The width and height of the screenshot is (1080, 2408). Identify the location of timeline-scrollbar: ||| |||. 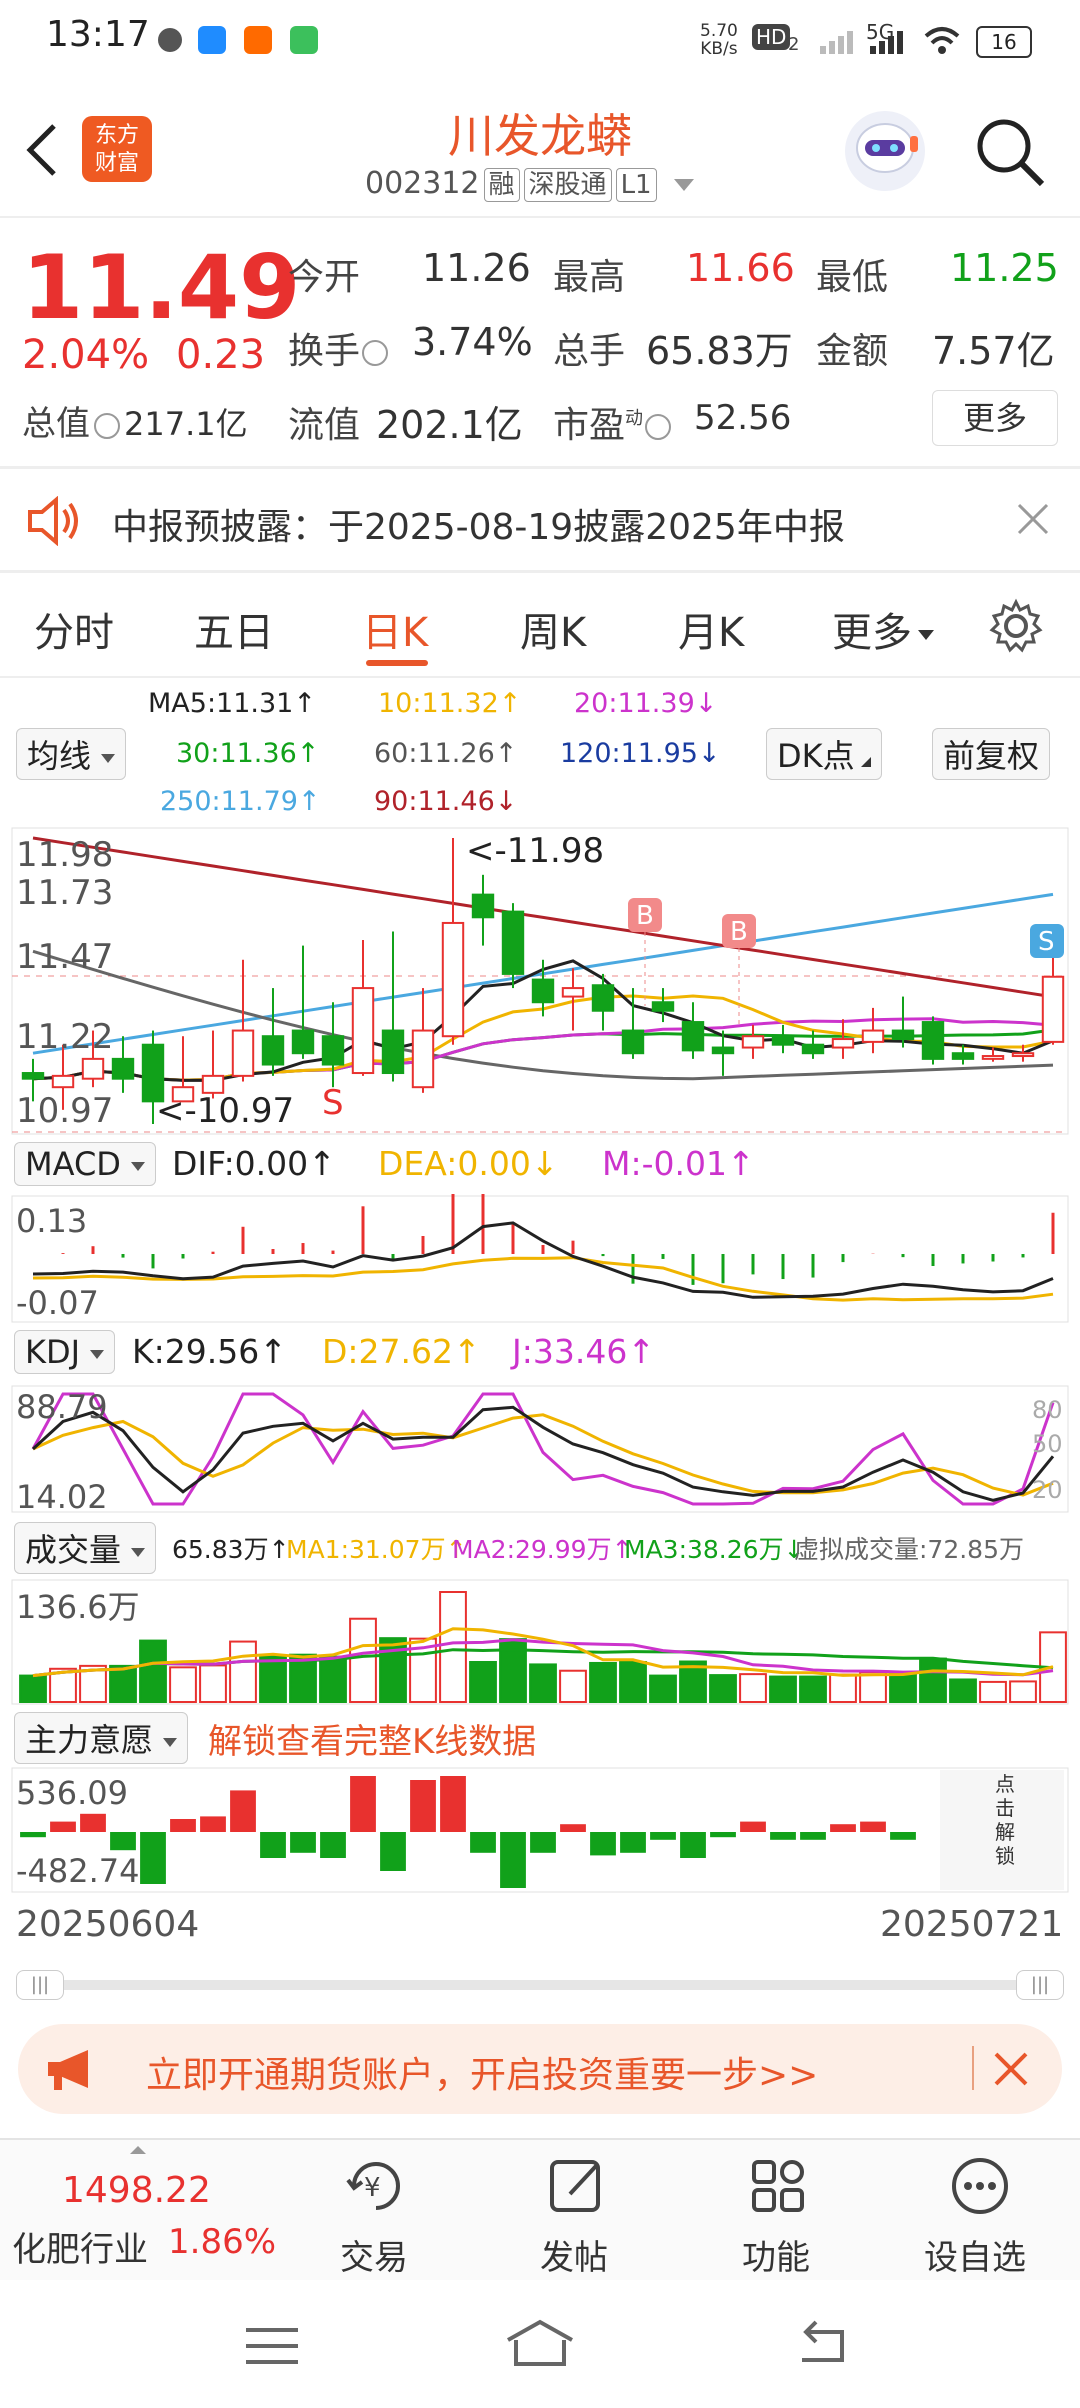
(540, 1985).